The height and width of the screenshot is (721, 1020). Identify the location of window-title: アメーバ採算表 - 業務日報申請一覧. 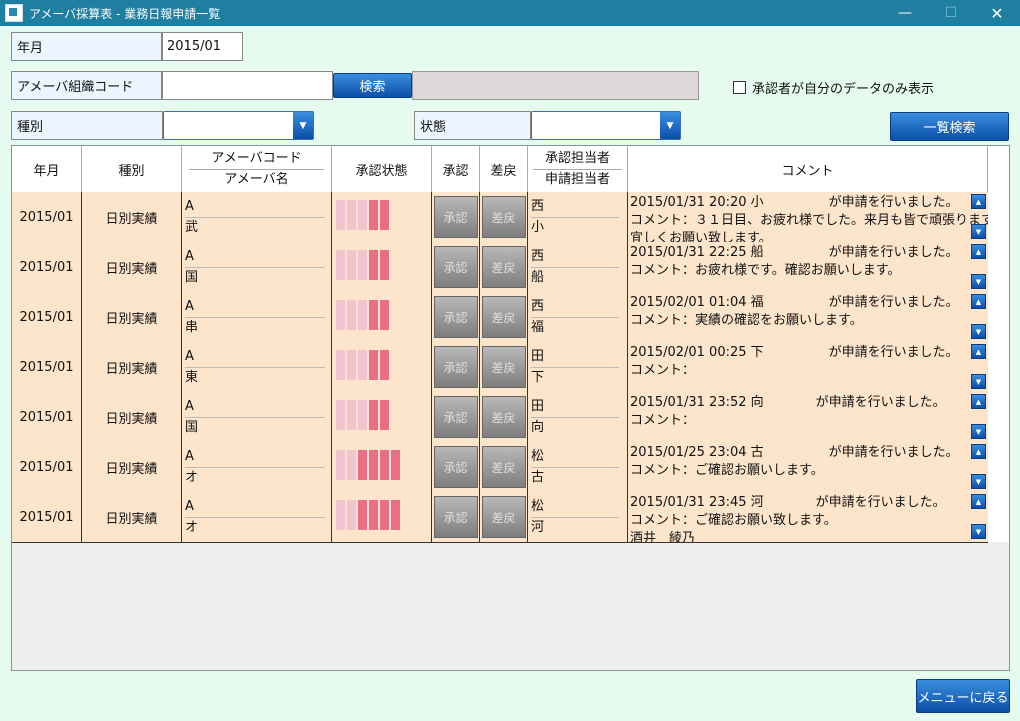
(125, 13).